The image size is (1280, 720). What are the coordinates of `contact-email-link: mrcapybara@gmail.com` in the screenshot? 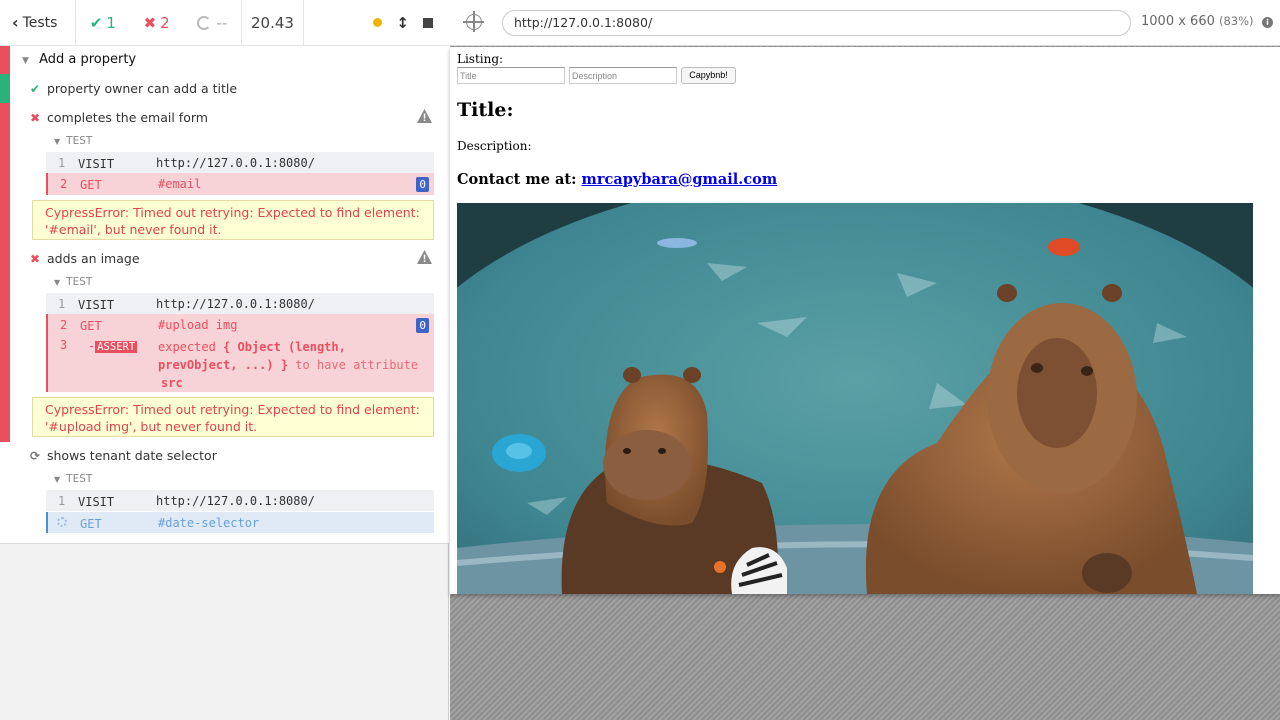 It's located at (680, 179).